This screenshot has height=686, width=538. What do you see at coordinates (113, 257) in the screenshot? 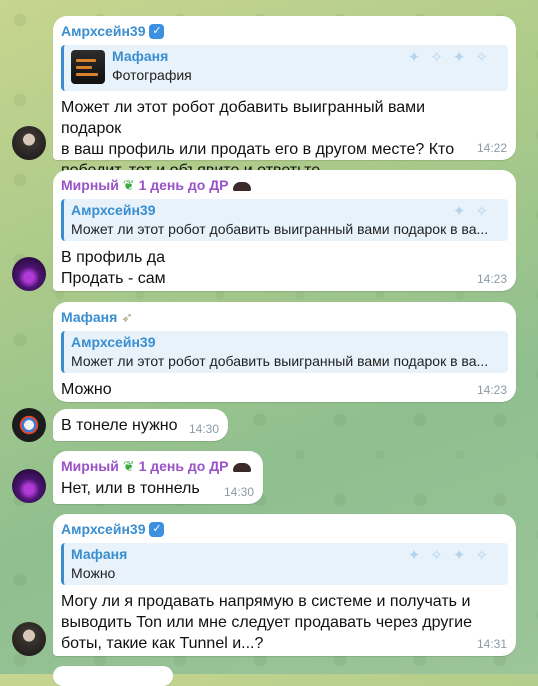
I see `message-line: В профиль да` at bounding box center [113, 257].